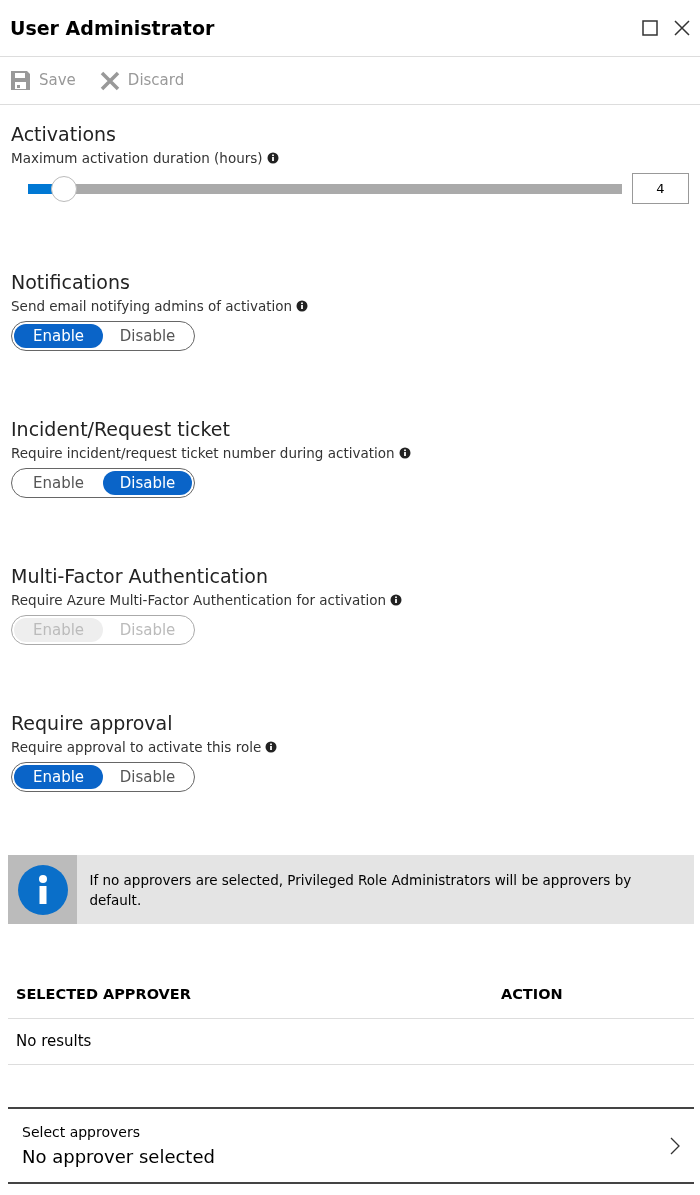 This screenshot has height=1195, width=700. What do you see at coordinates (92, 723) in the screenshot?
I see `section-heading: Require approval` at bounding box center [92, 723].